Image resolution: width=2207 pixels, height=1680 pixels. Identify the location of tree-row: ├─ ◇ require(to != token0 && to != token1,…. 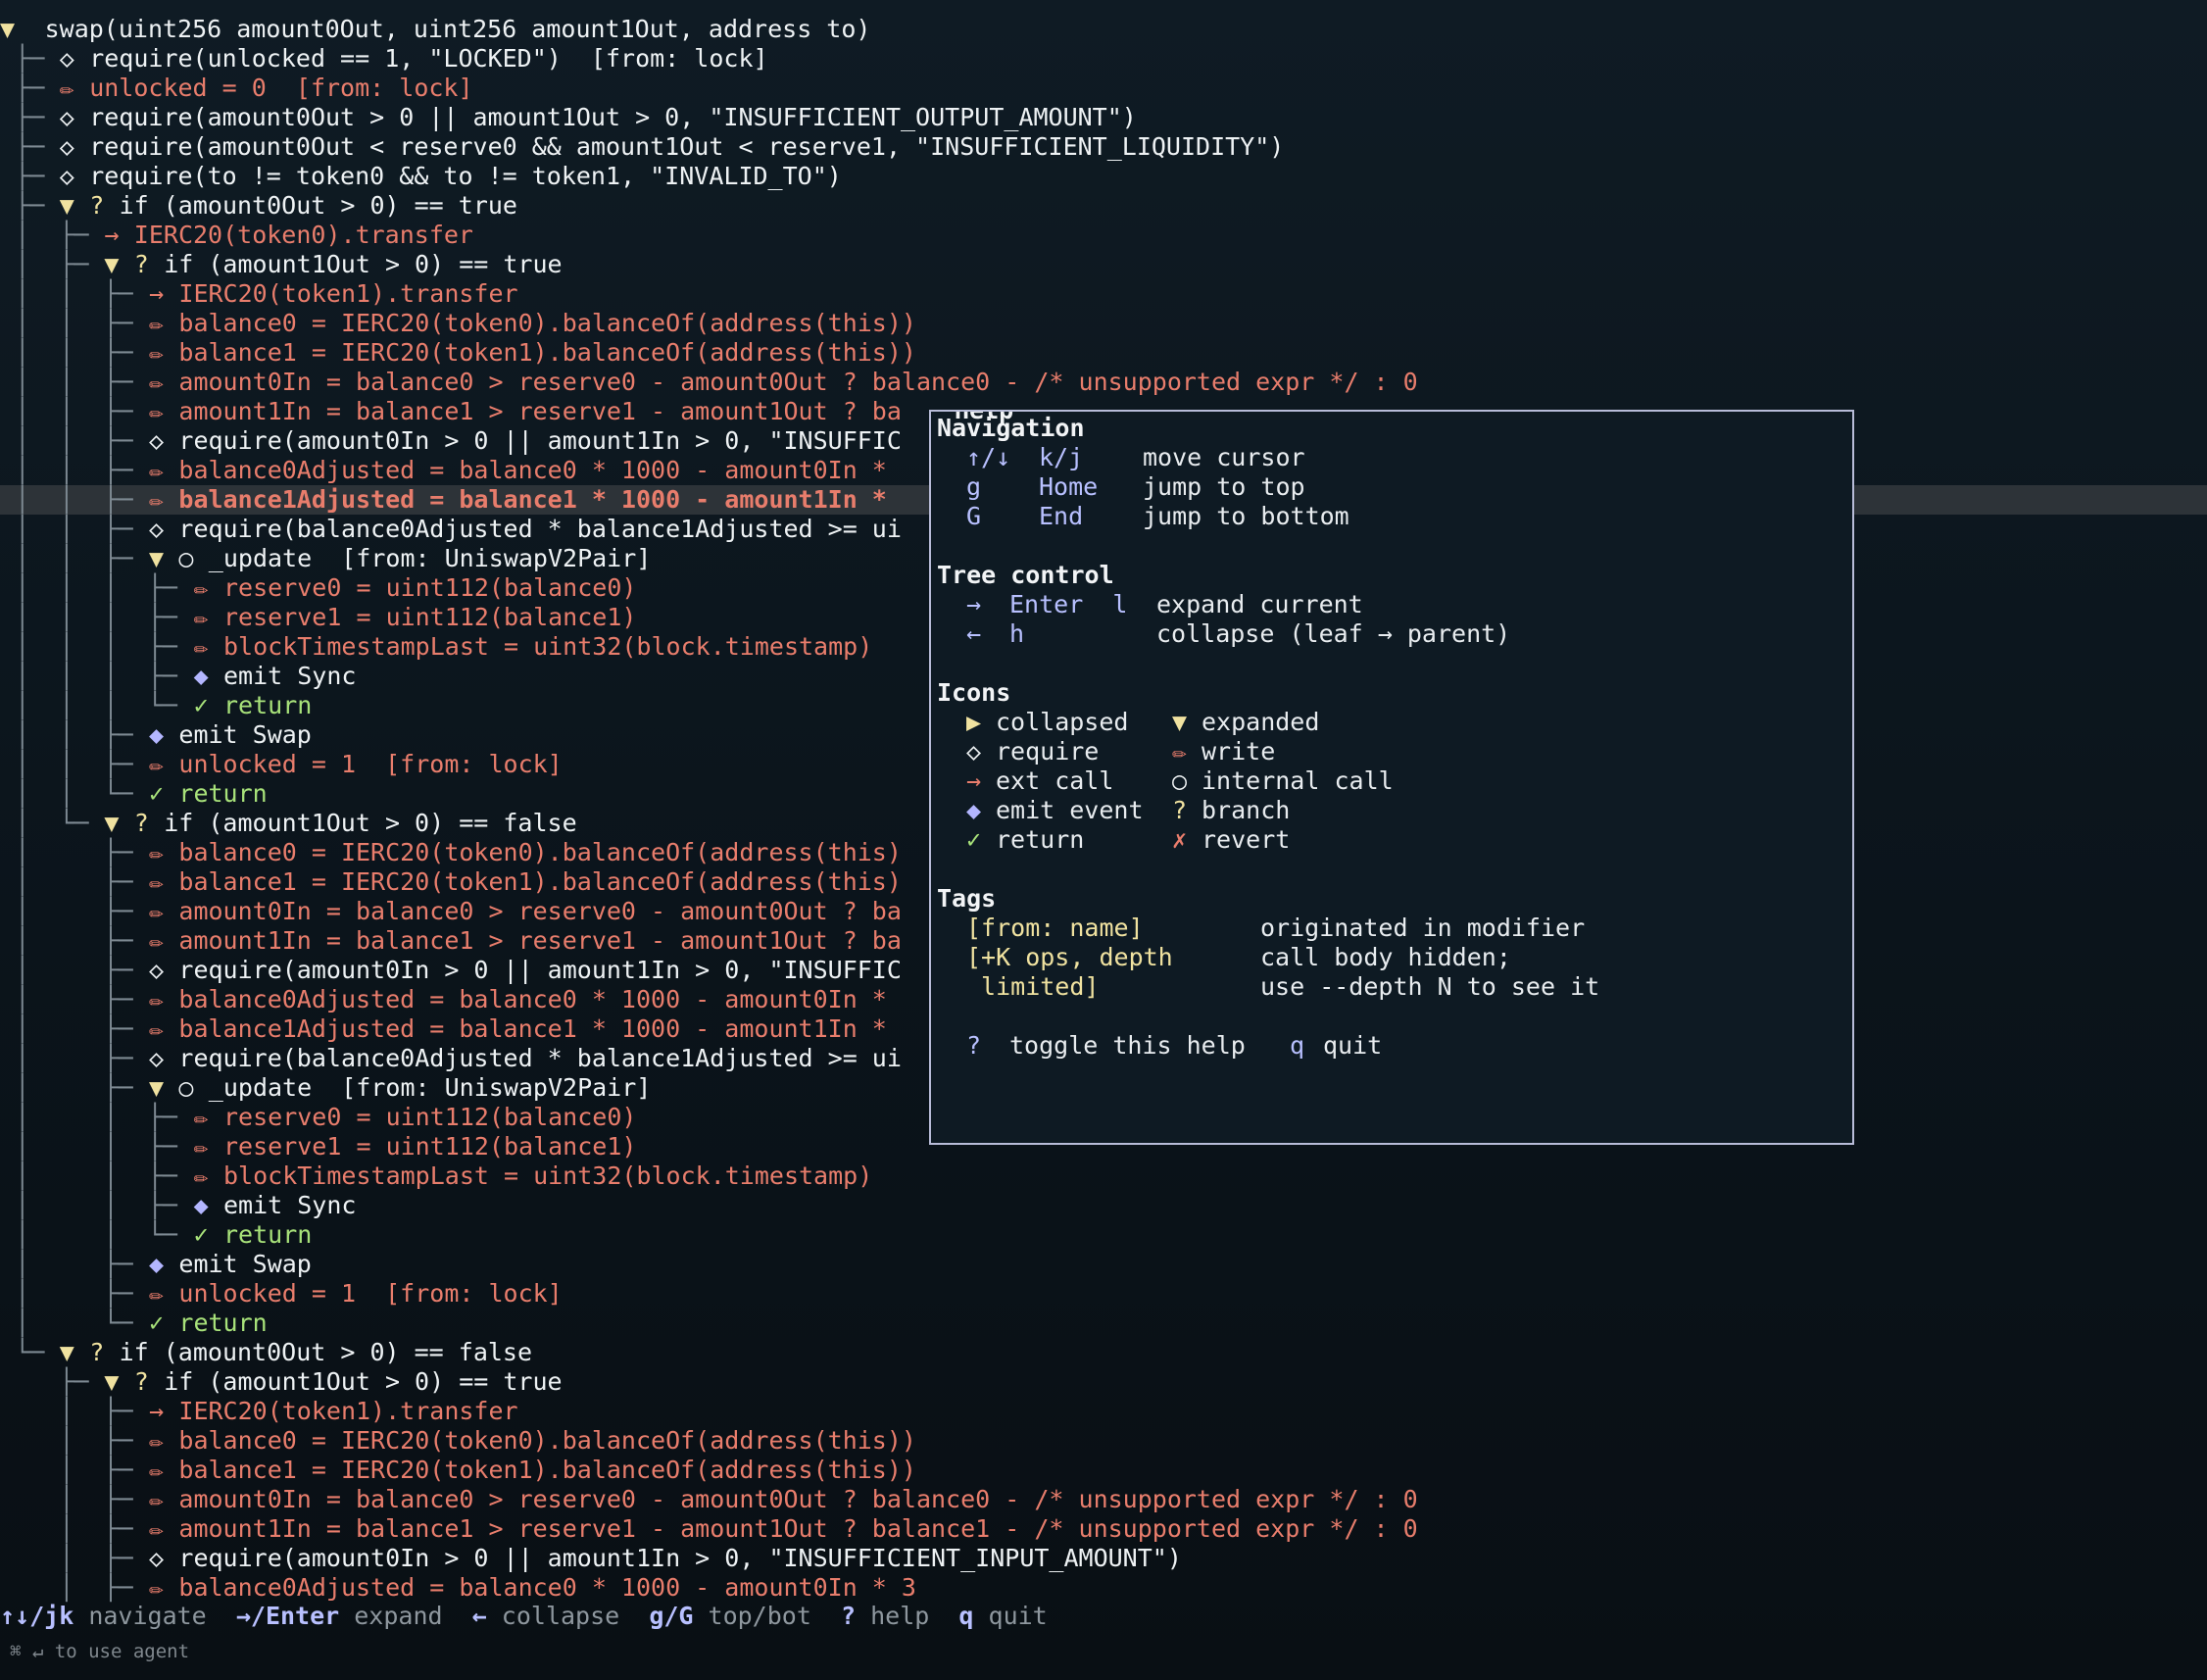
(1103, 176).